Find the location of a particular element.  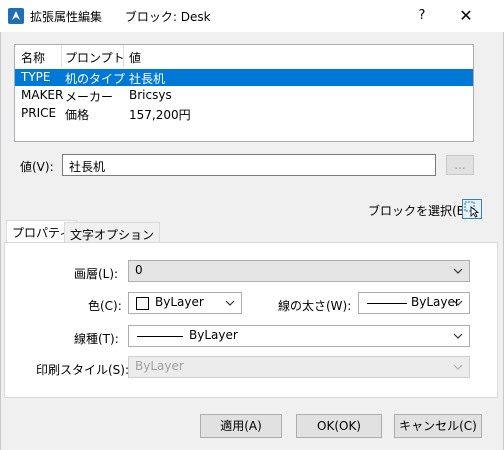

attribute-name: MAKER is located at coordinates (42, 95).